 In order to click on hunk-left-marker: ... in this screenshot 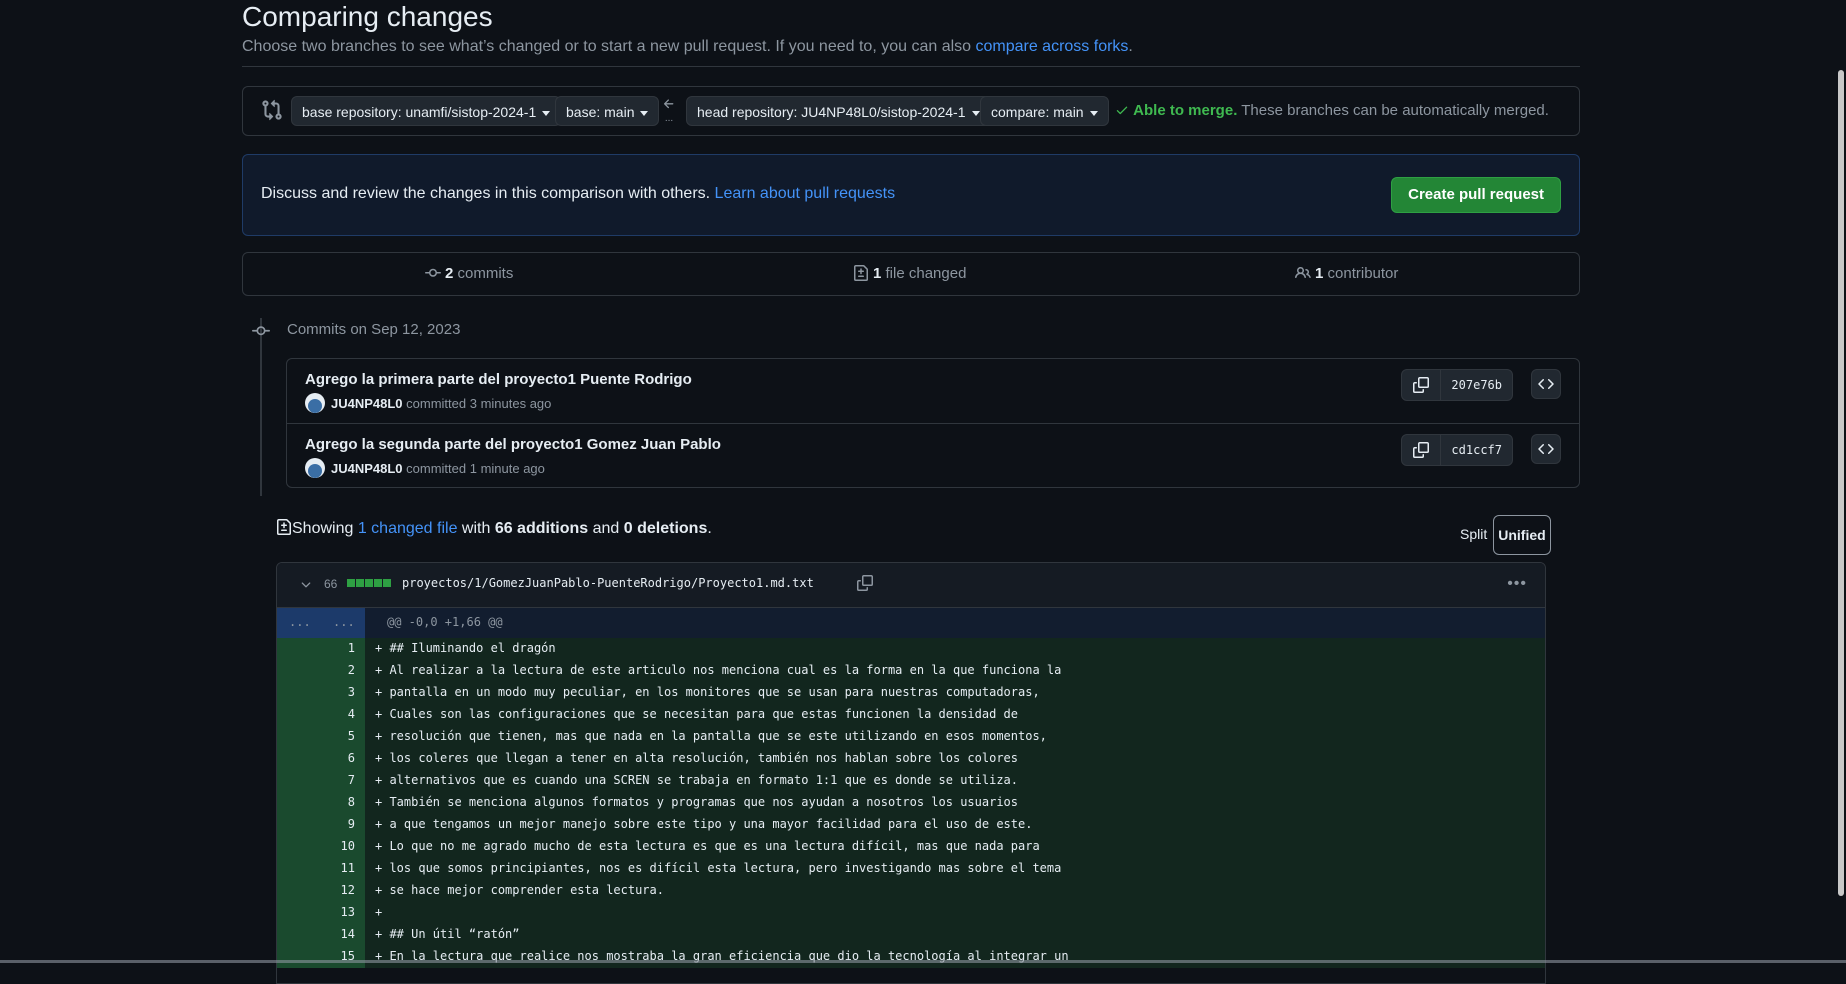, I will do `click(300, 622)`.